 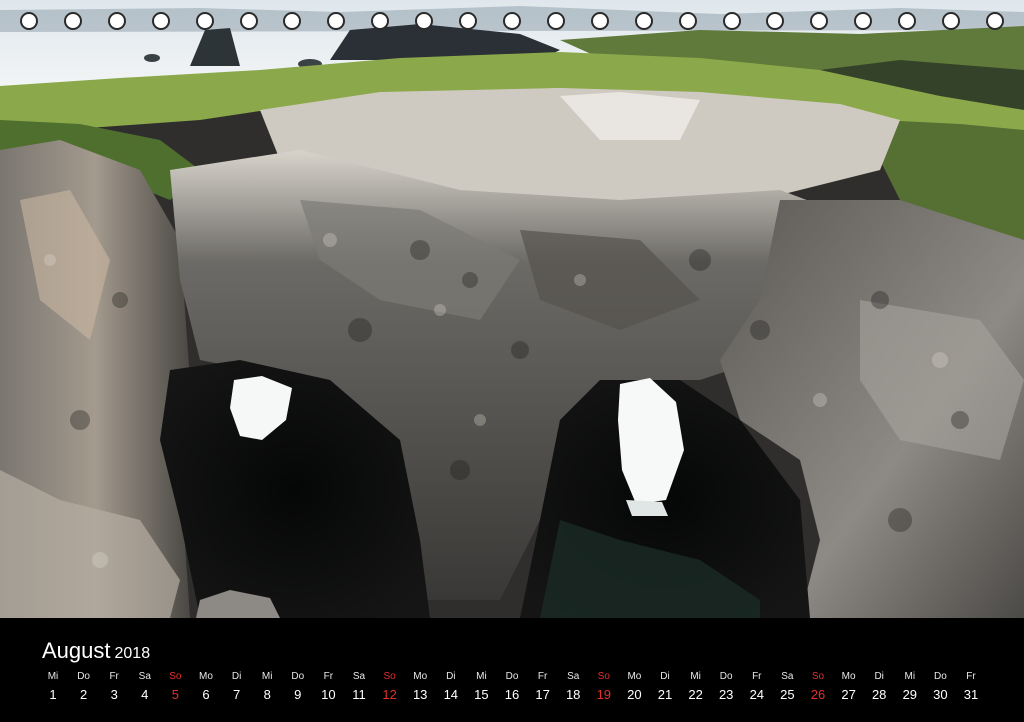 What do you see at coordinates (298, 694) in the screenshot?
I see `day-number: 9` at bounding box center [298, 694].